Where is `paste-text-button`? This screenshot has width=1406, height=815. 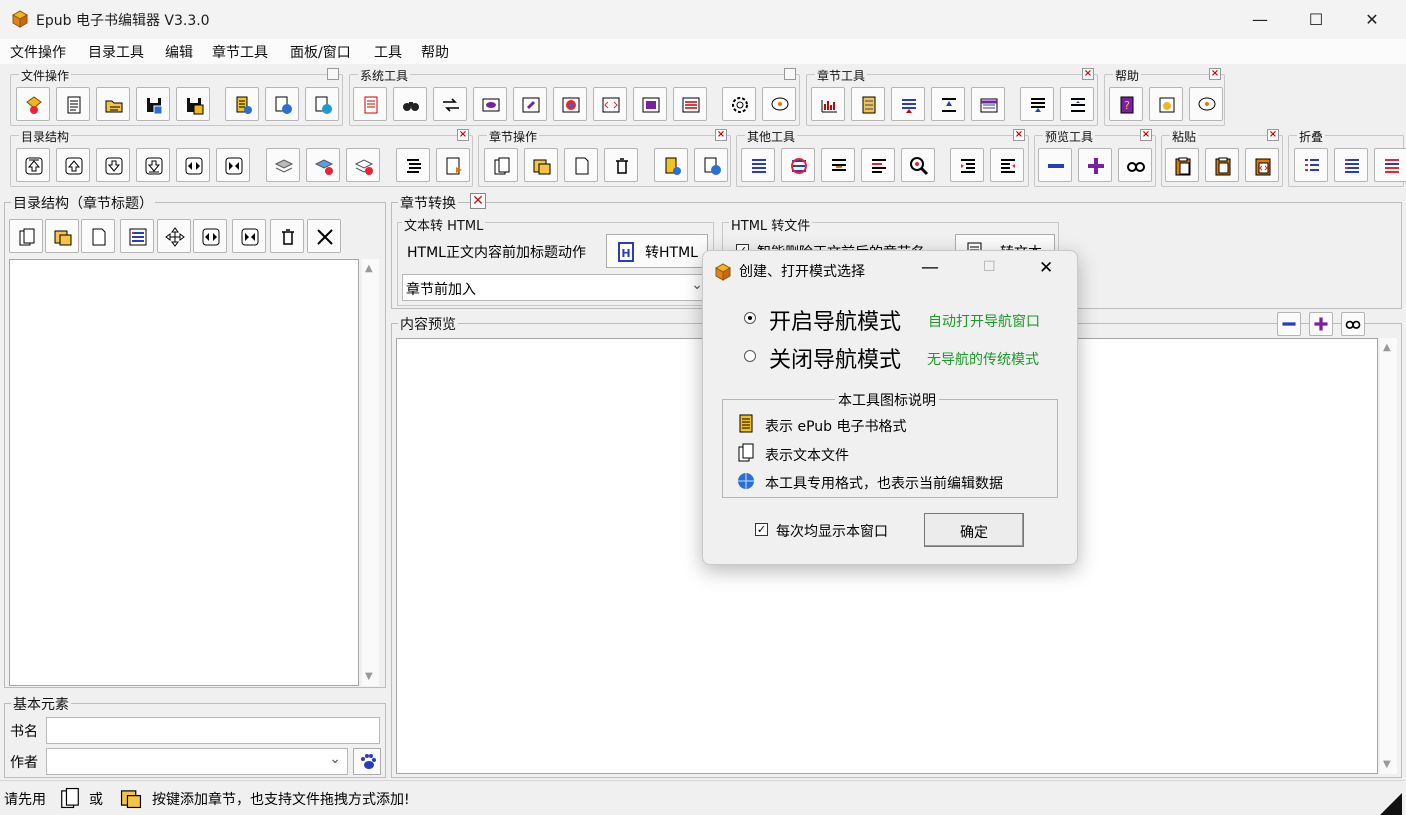 paste-text-button is located at coordinates (1222, 165).